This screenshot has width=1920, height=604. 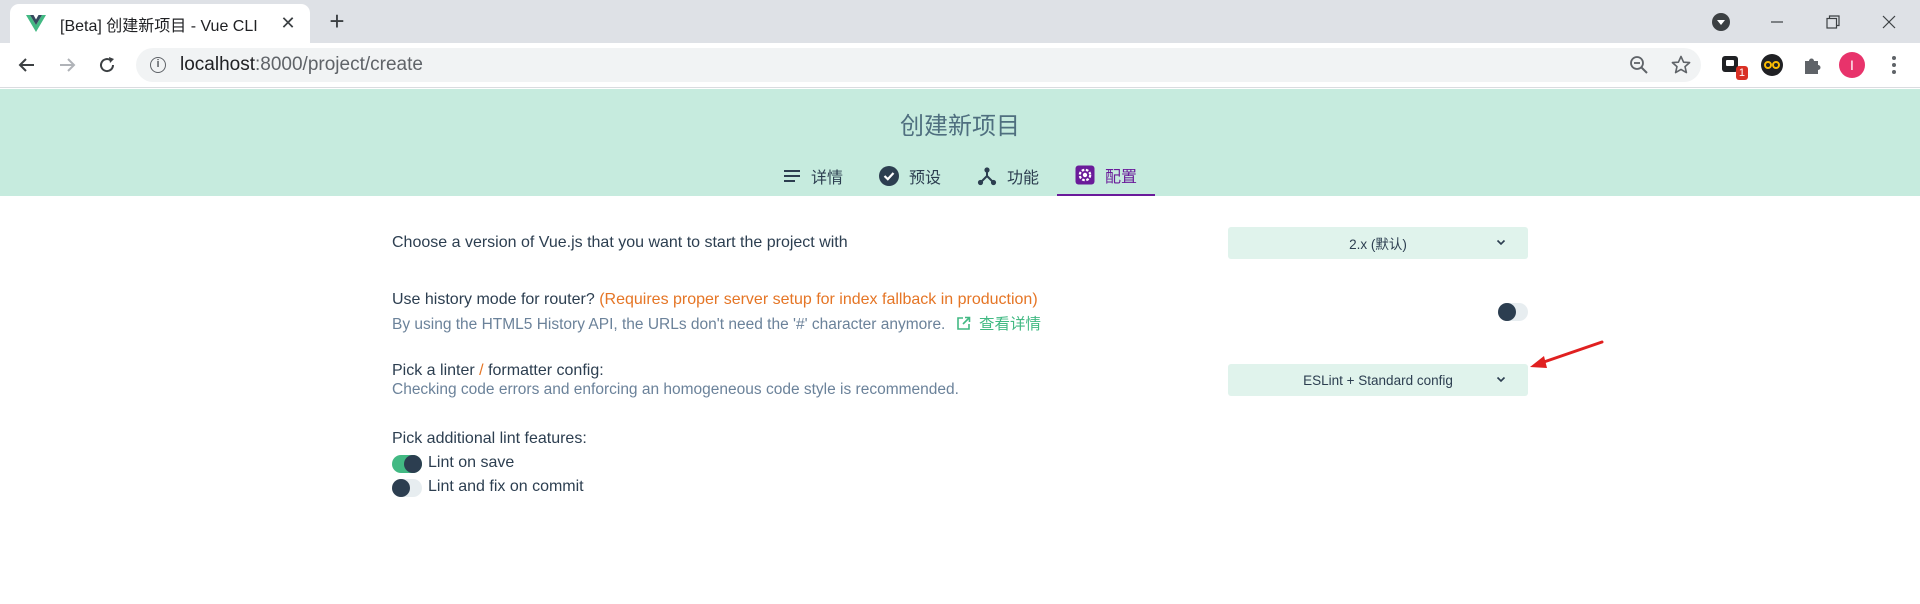 I want to click on tab-close-icon: ✕, so click(x=288, y=23).